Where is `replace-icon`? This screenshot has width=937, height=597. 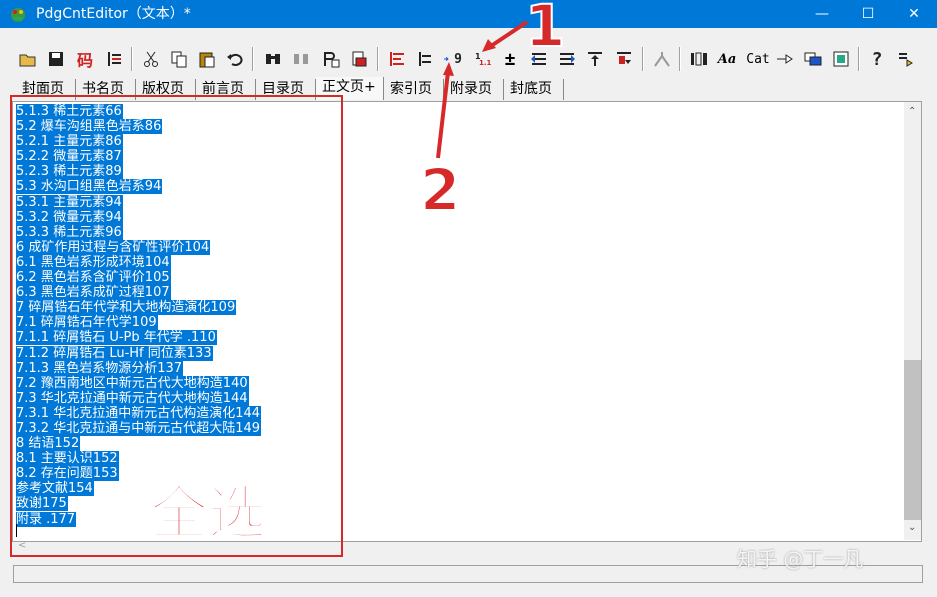 replace-icon is located at coordinates (331, 59).